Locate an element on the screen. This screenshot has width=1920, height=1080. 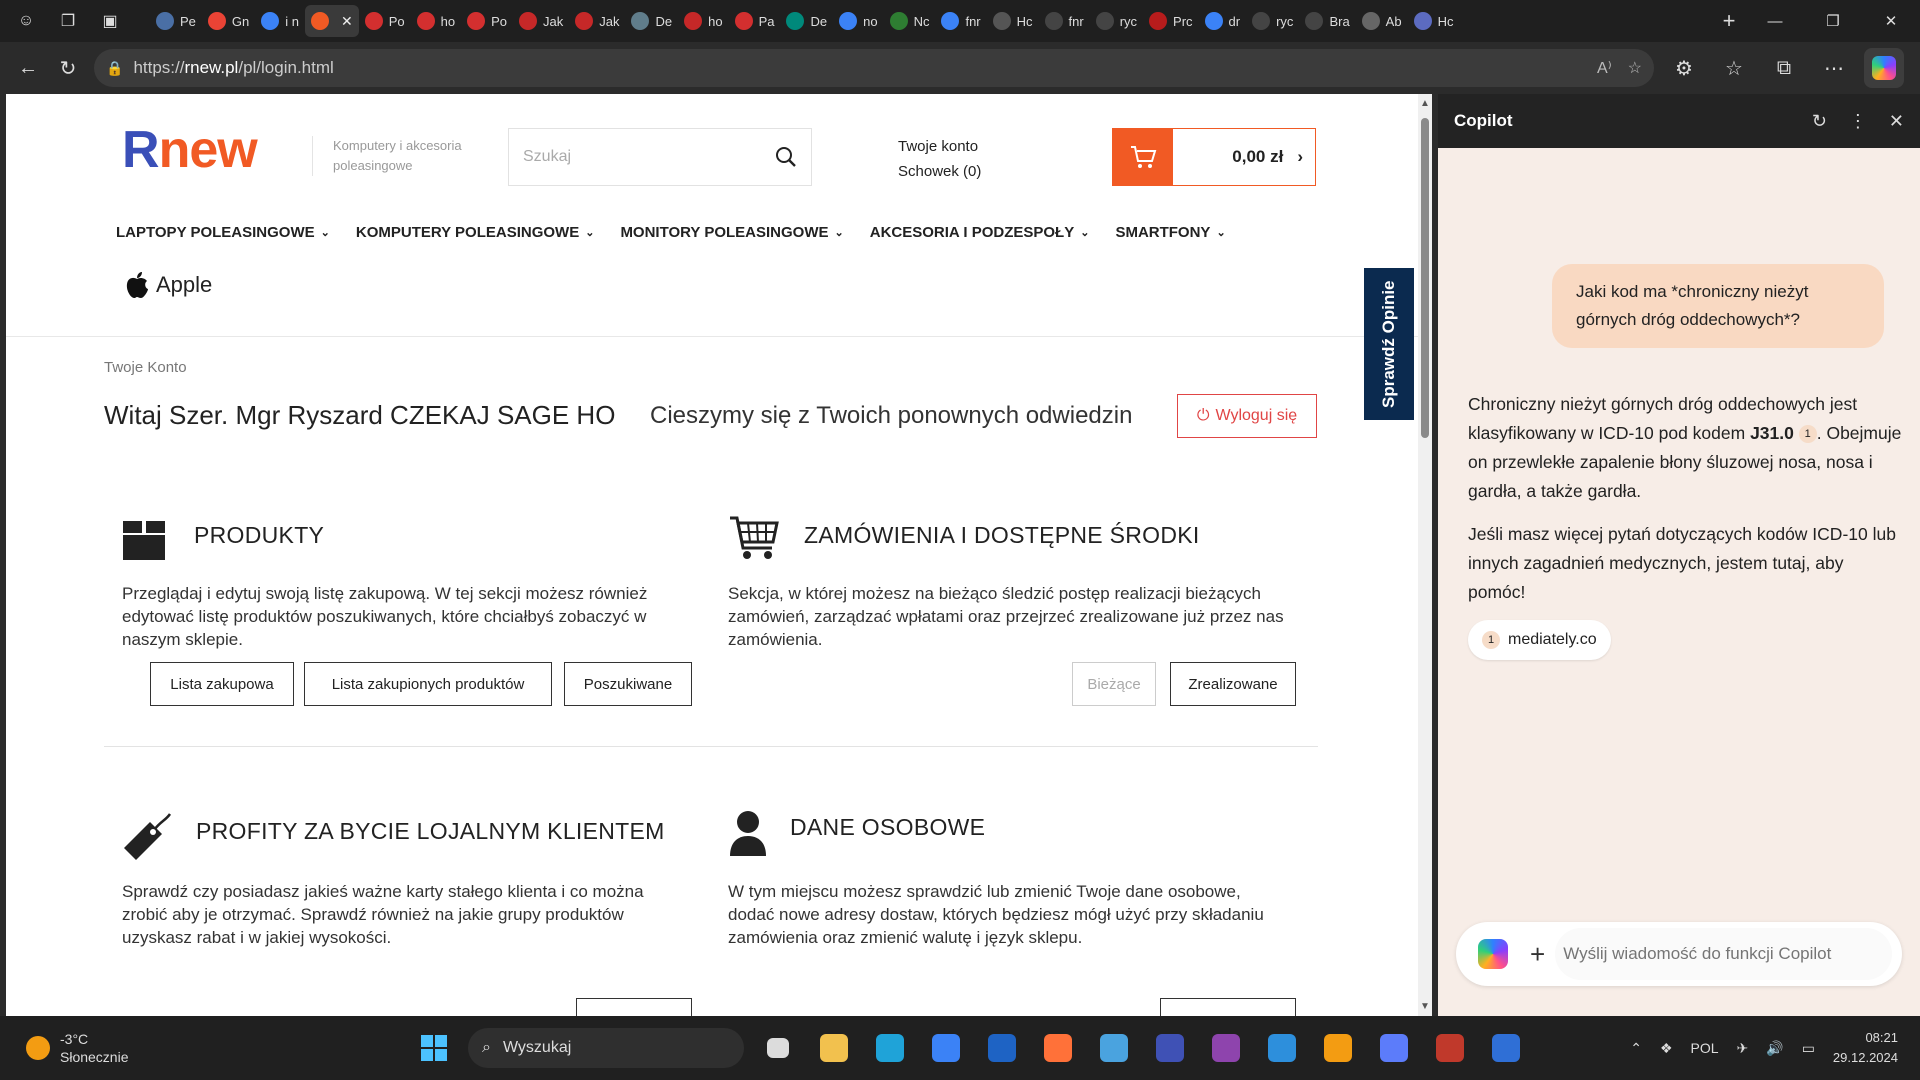
read-aloud-icon: A⁾ is located at coordinates (1604, 68).